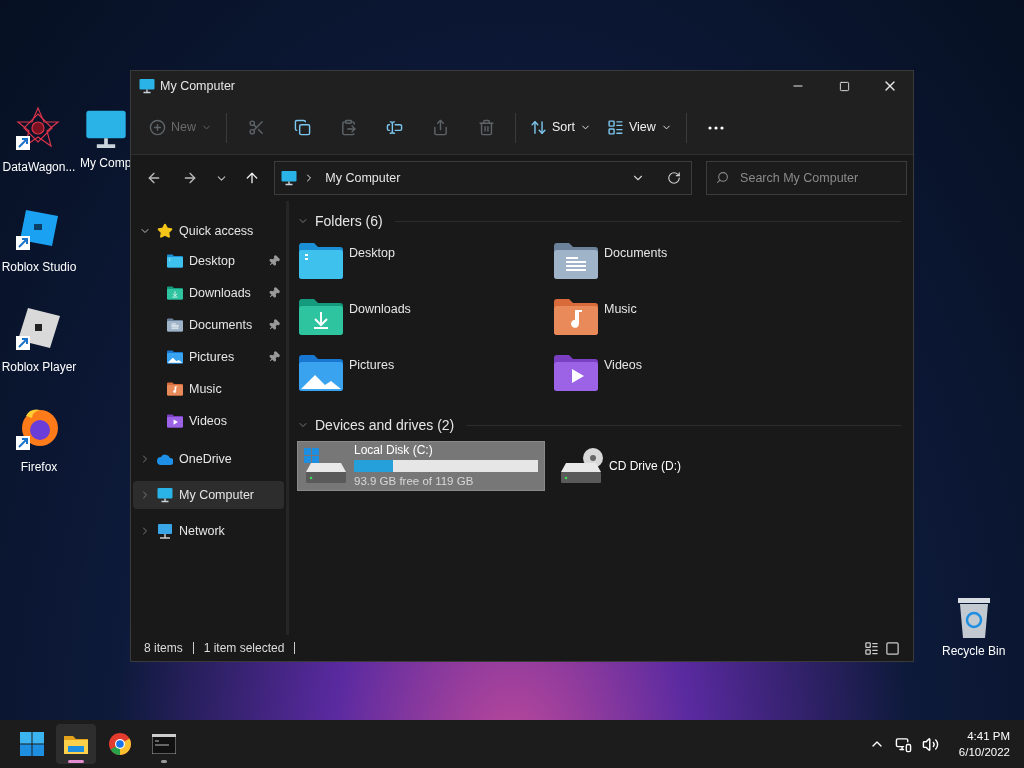 This screenshot has height=768, width=1024. I want to click on nav-item: Documents, so click(208, 325).